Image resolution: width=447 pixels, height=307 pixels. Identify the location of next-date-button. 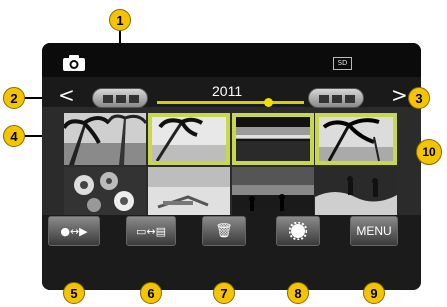
(336, 98).